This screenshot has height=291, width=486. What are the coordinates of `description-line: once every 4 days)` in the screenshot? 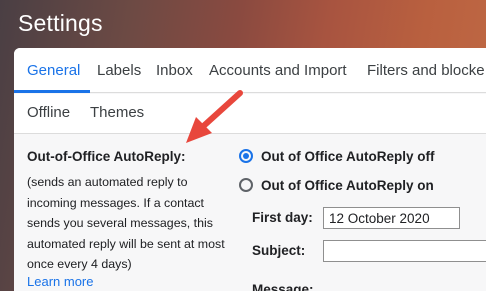 It's located at (79, 264).